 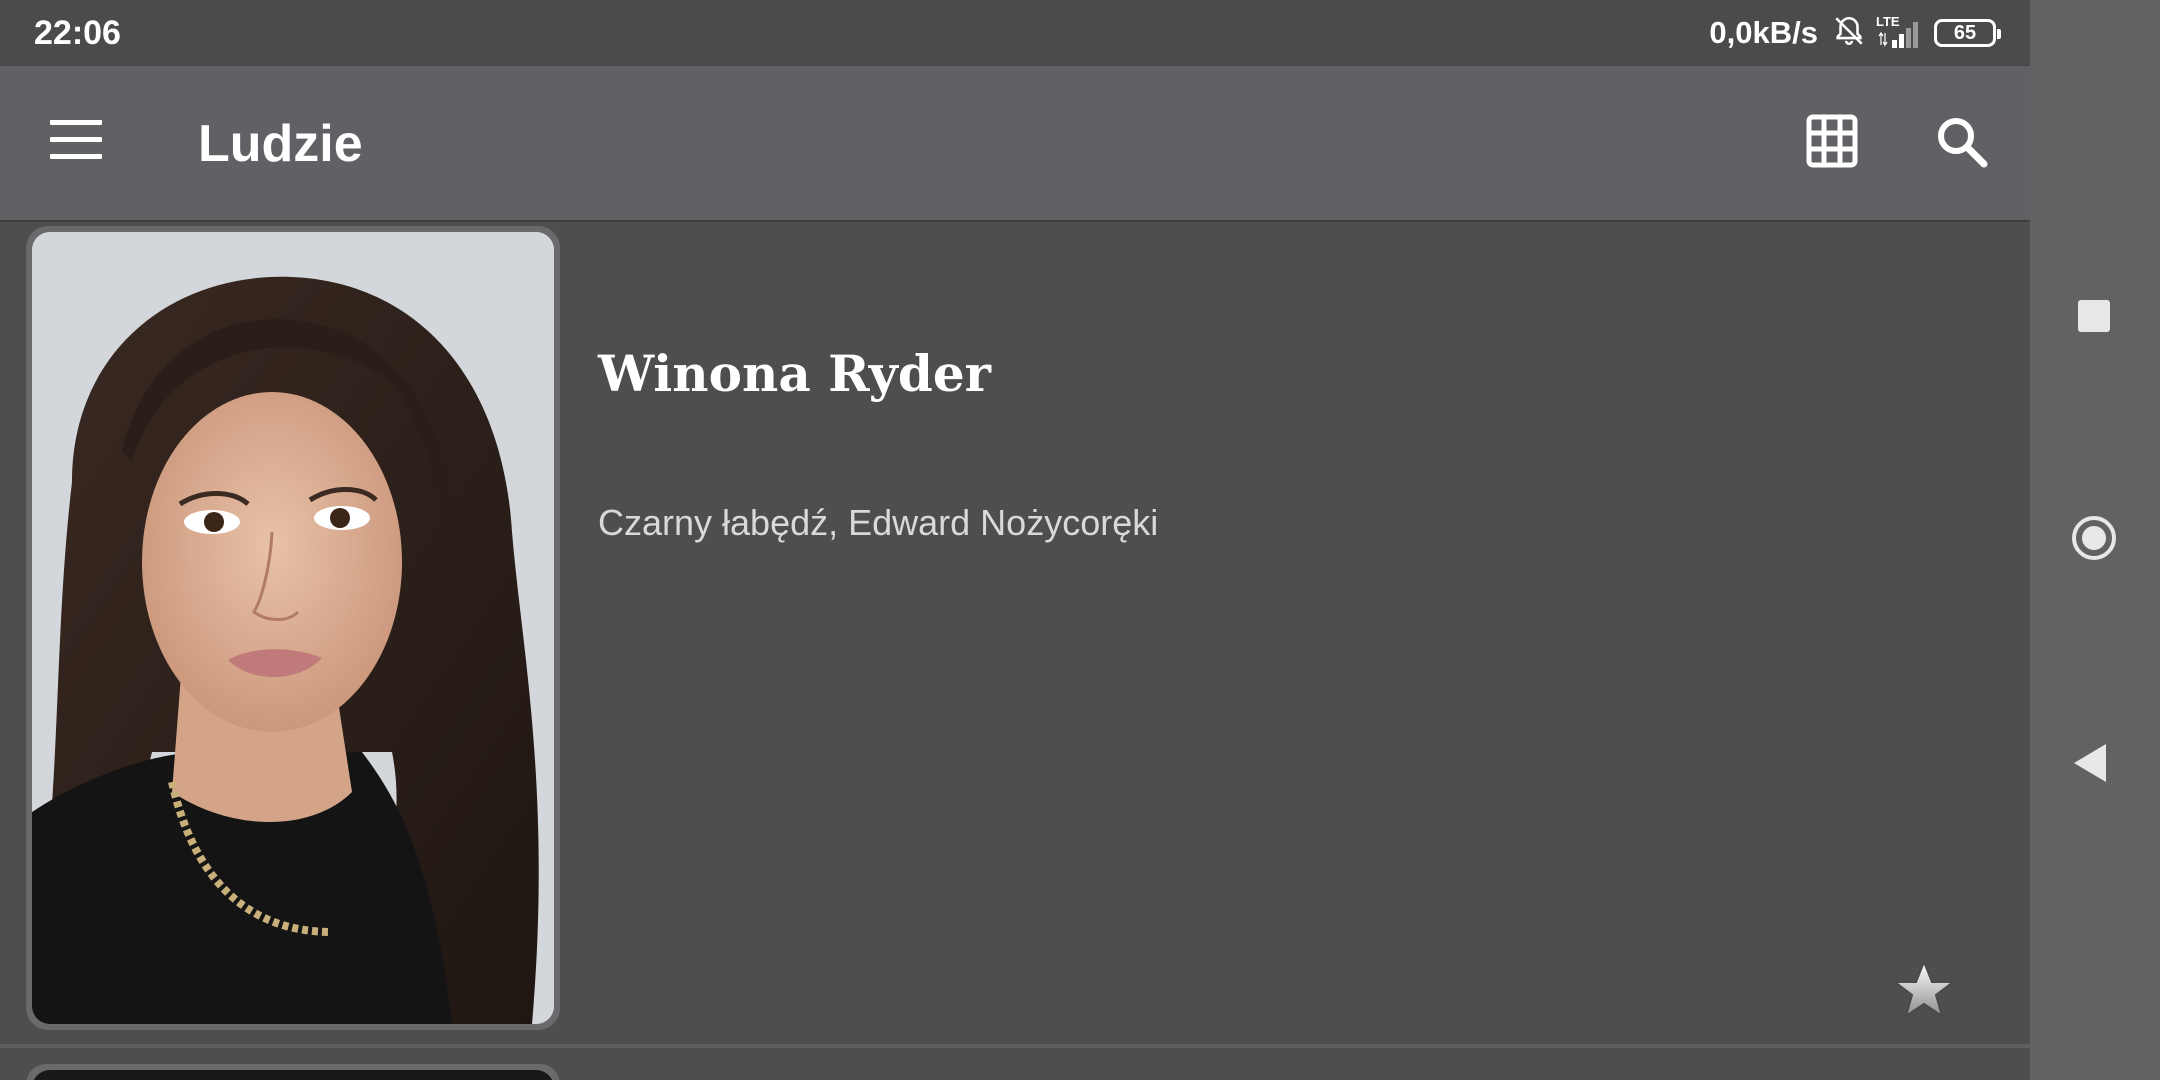 I want to click on grid-icon, so click(x=1832, y=141).